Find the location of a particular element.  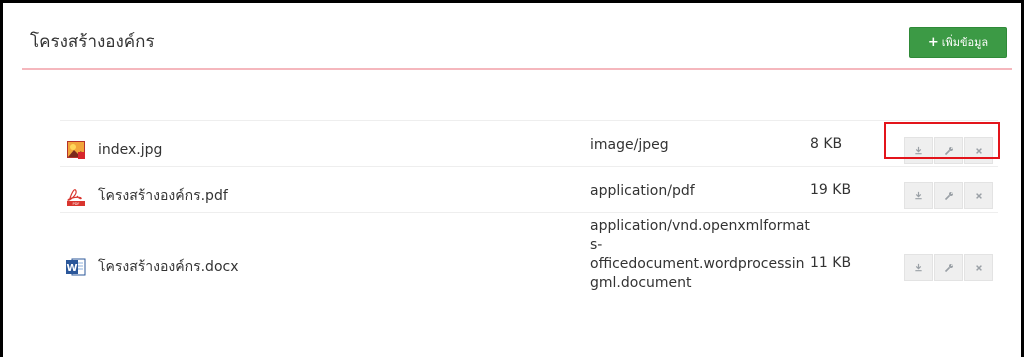

file-mime-type: application/pdf is located at coordinates (642, 191).